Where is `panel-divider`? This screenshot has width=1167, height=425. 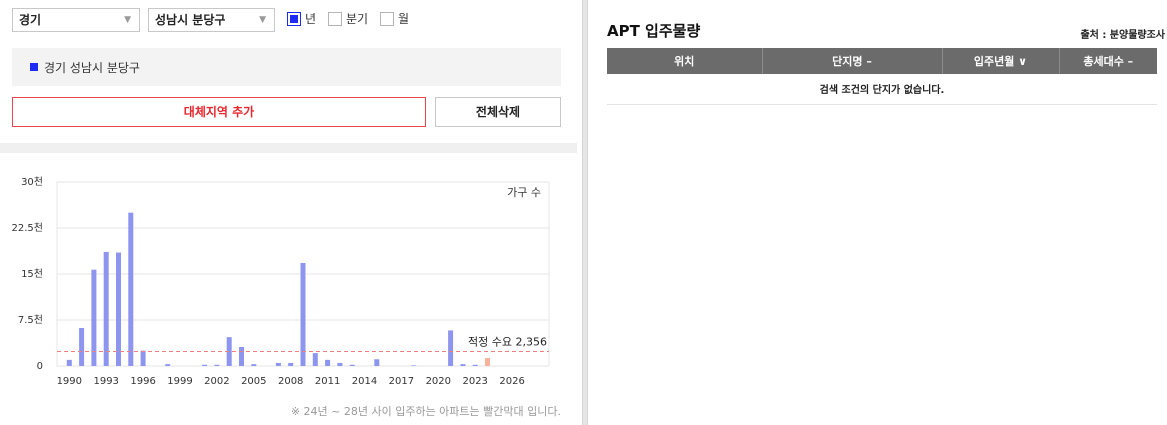
panel-divider is located at coordinates (585, 212).